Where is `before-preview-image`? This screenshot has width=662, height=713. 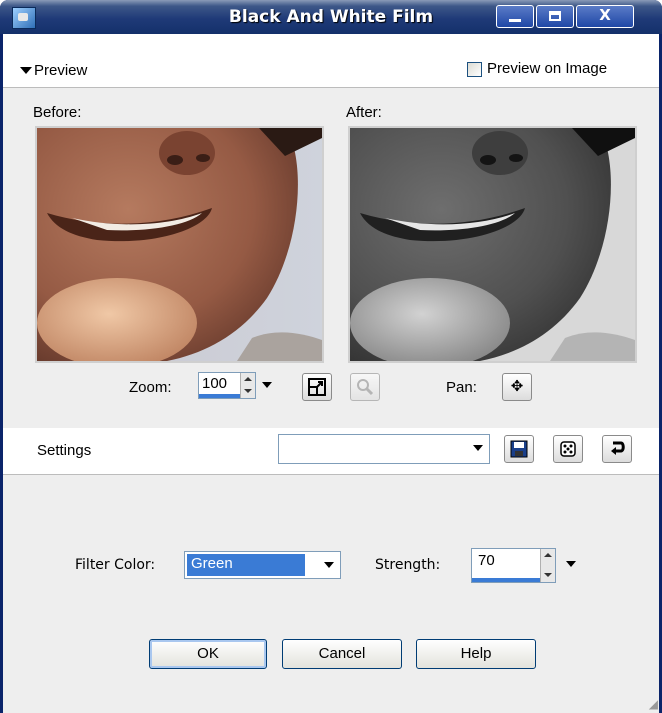
before-preview-image is located at coordinates (179, 244).